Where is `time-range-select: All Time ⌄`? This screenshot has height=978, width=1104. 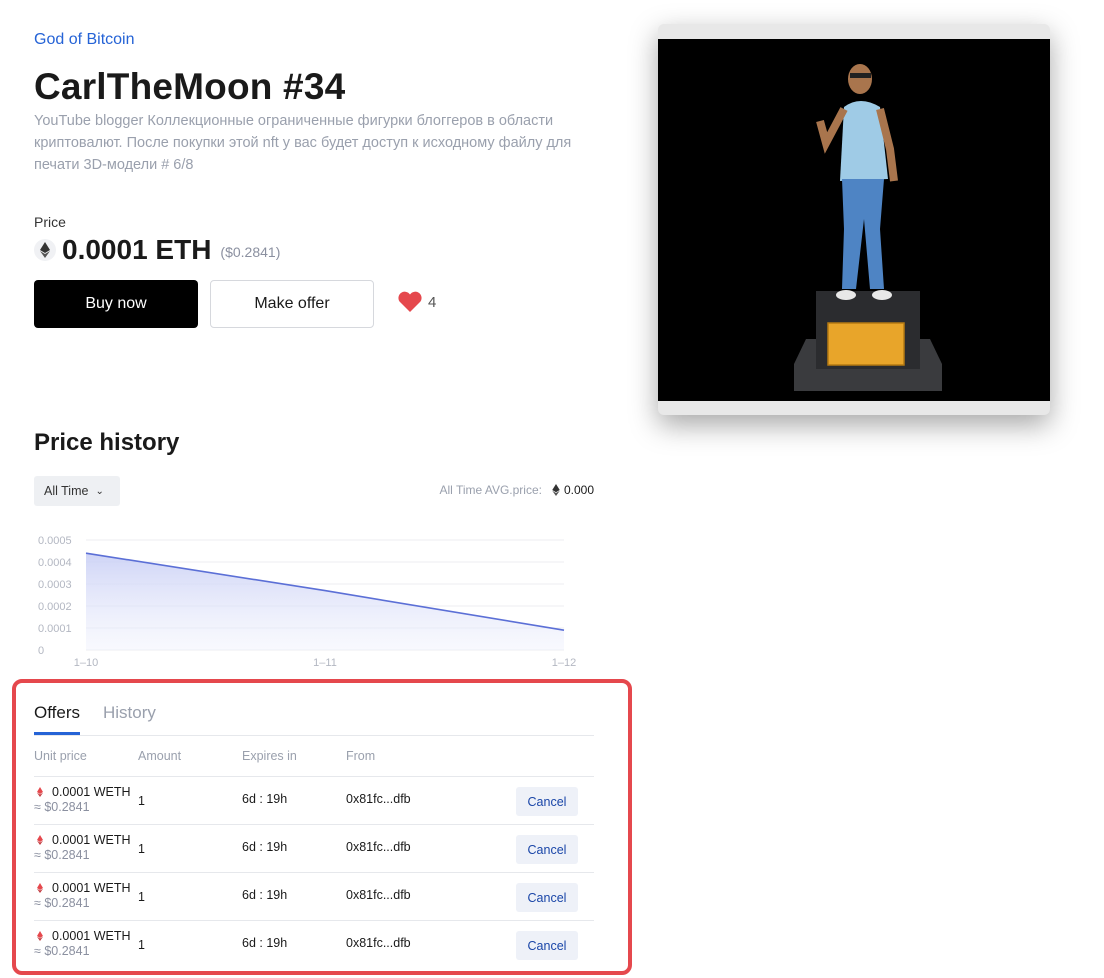 time-range-select: All Time ⌄ is located at coordinates (77, 491).